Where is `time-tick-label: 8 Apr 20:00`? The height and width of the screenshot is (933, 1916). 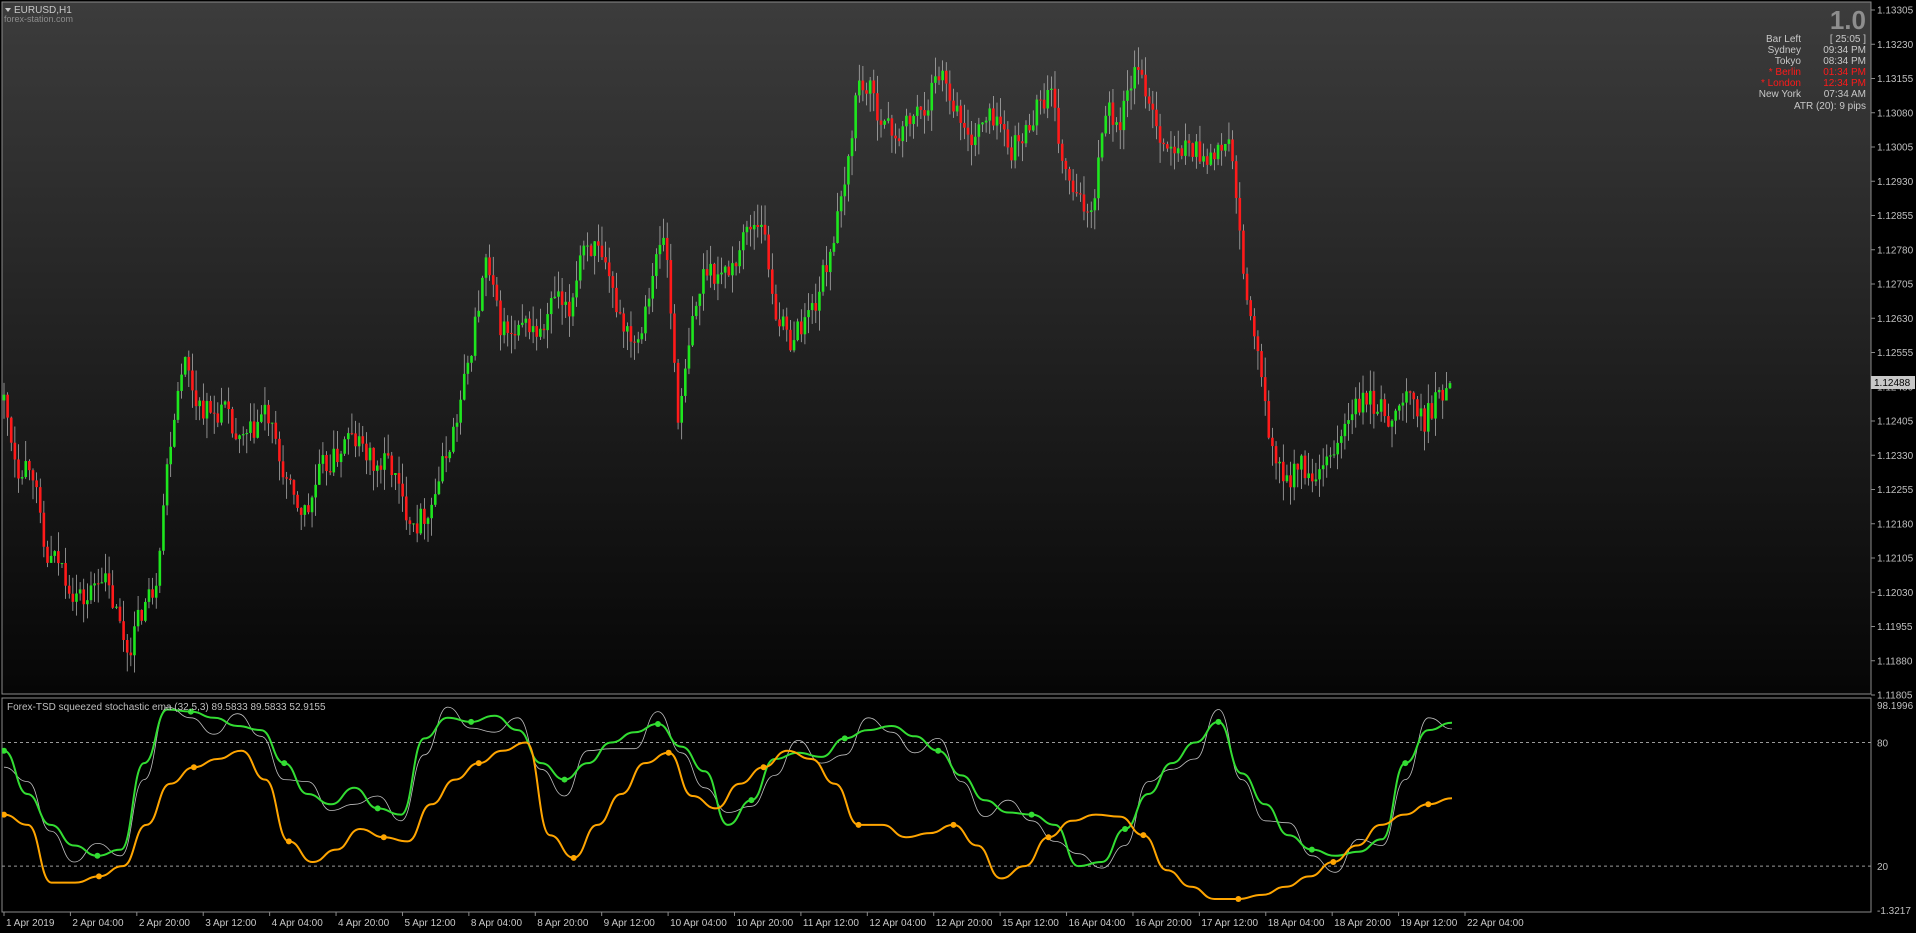 time-tick-label: 8 Apr 20:00 is located at coordinates (563, 923).